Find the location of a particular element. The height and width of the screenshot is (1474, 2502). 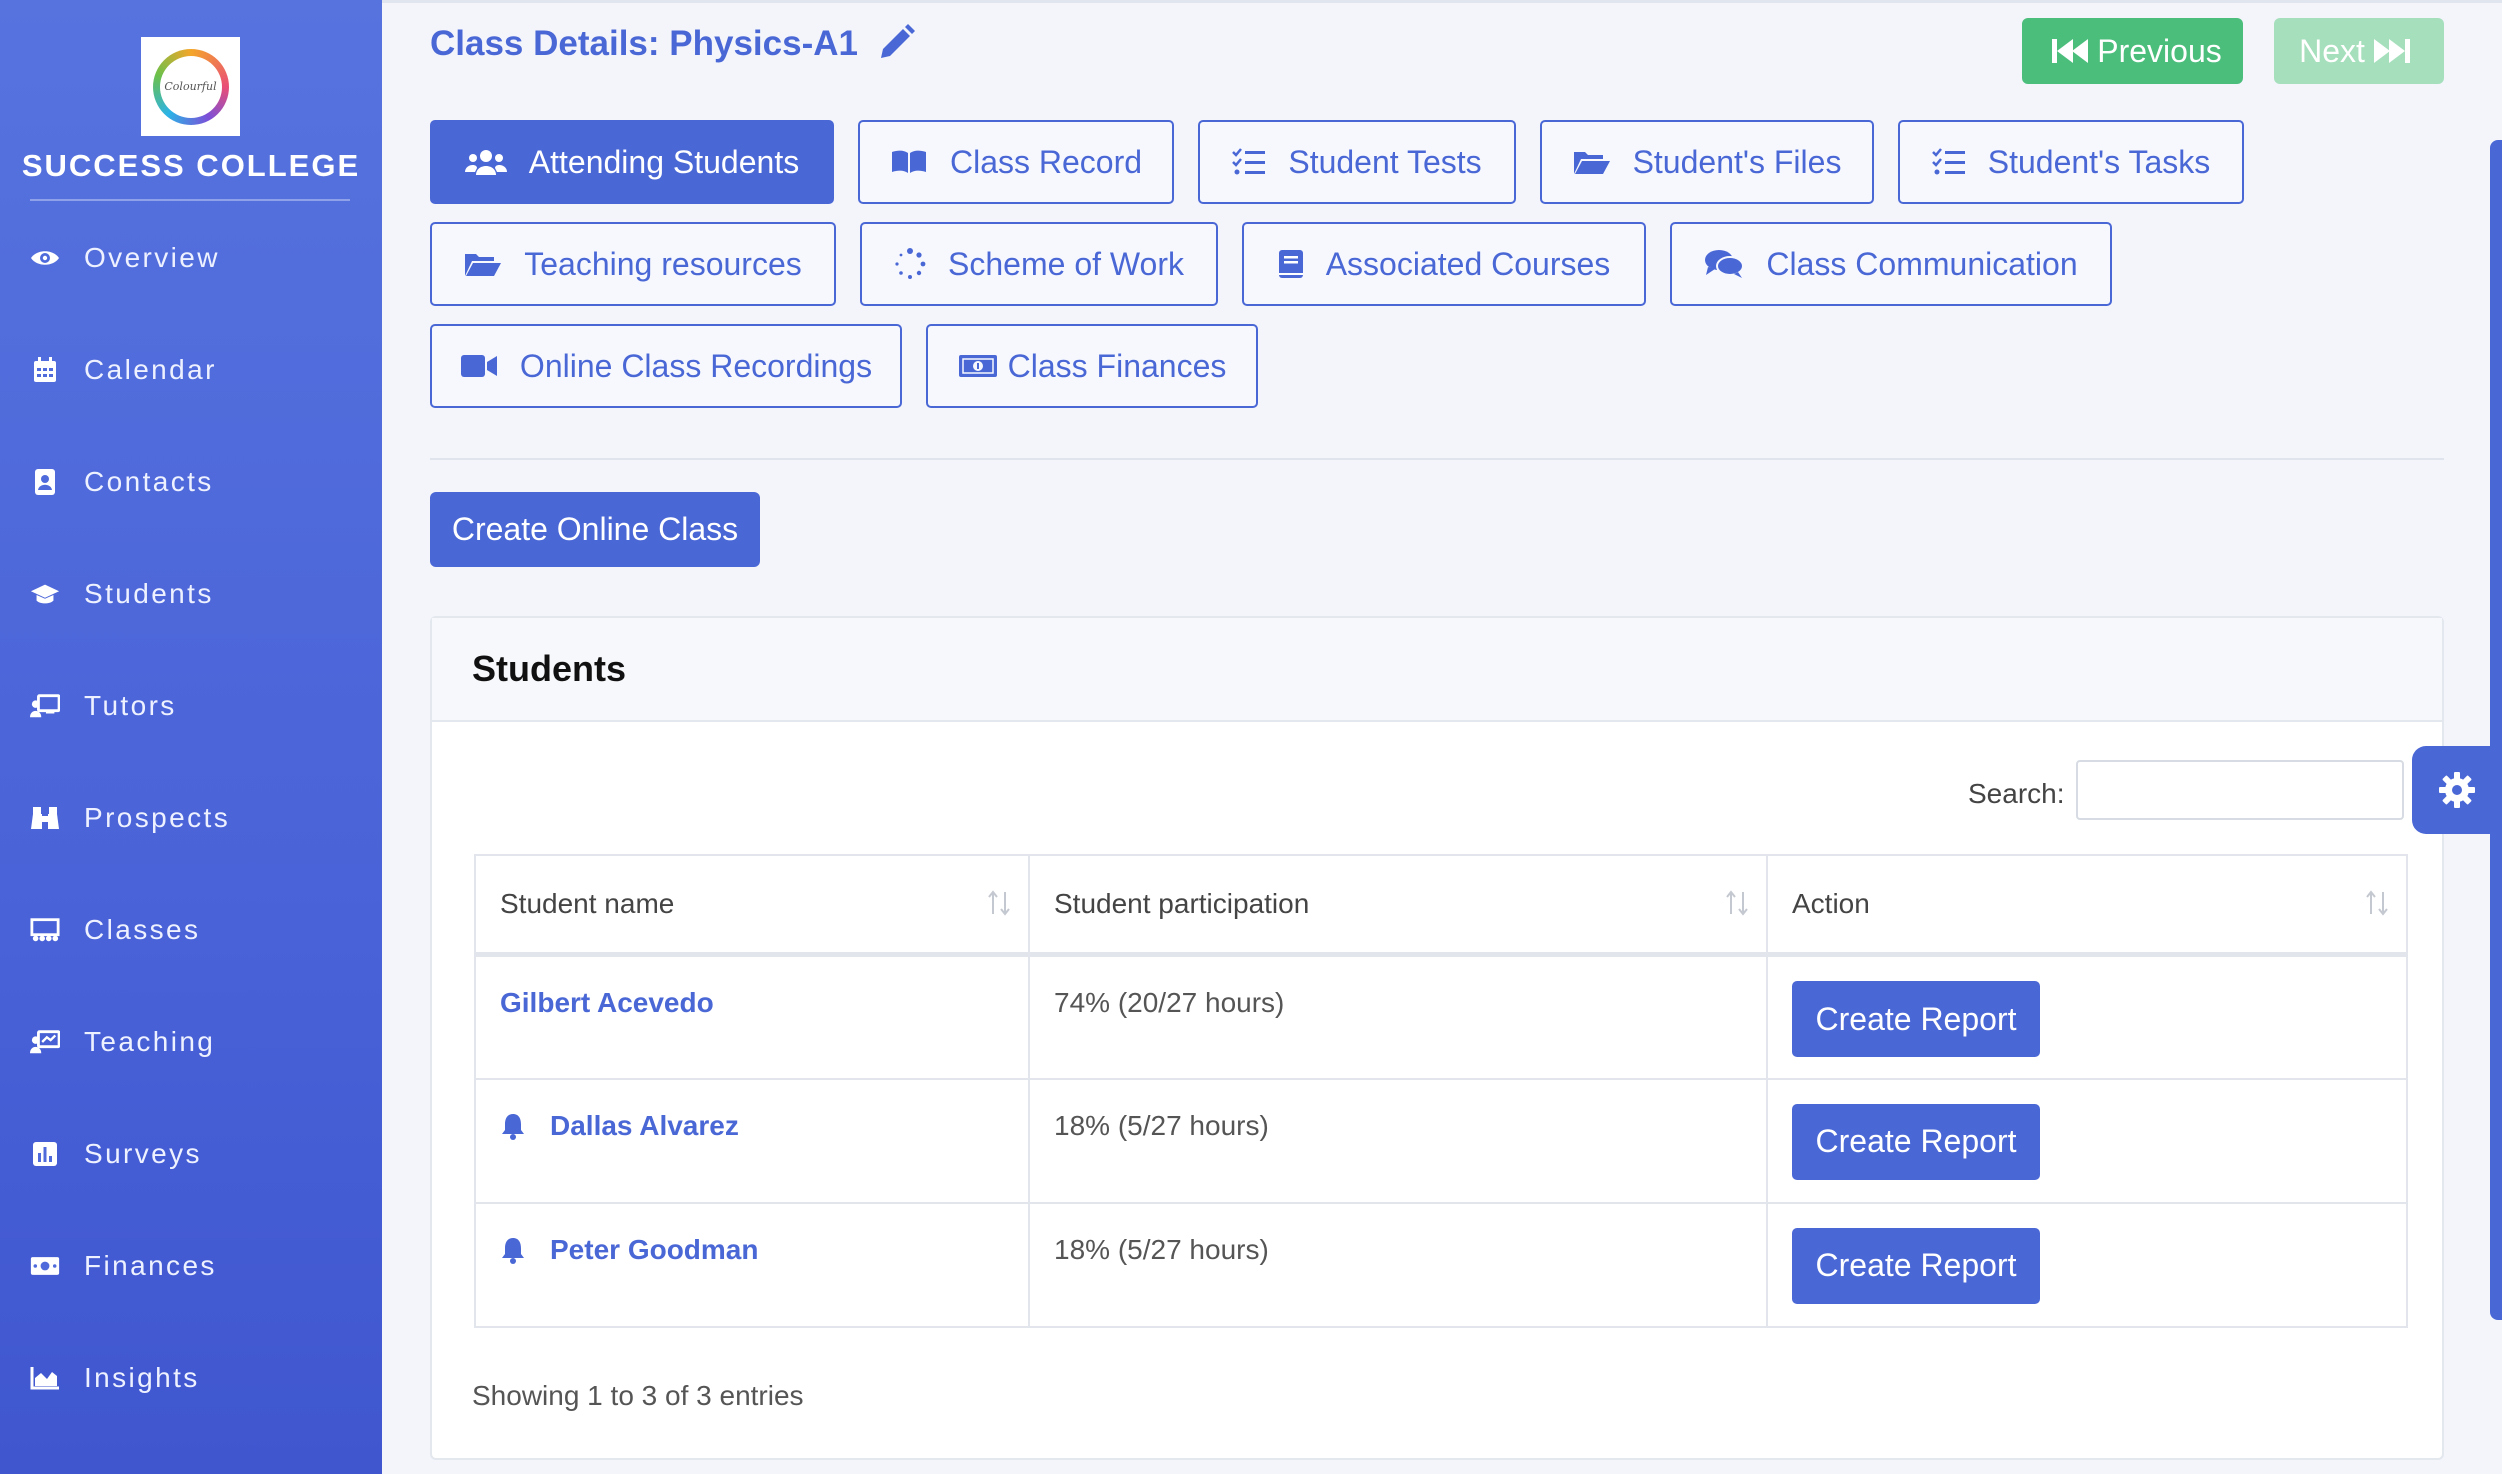

sidebar-item-overview: Overview is located at coordinates (191, 258).